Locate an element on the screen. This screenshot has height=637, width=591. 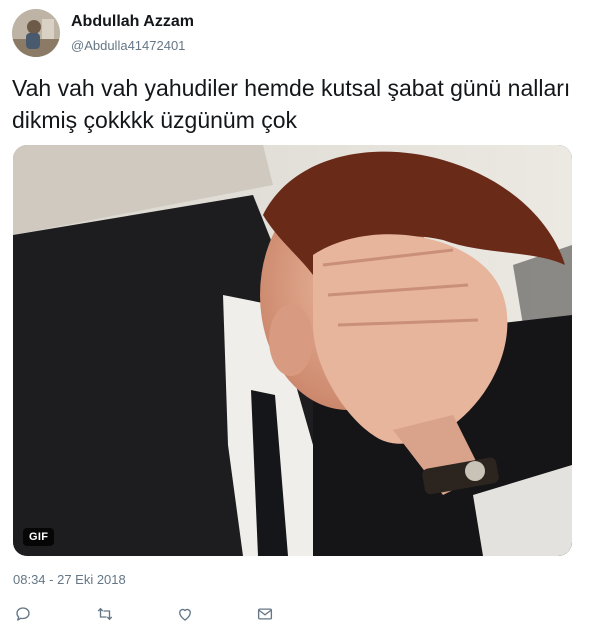
action-bar is located at coordinates (292, 614).